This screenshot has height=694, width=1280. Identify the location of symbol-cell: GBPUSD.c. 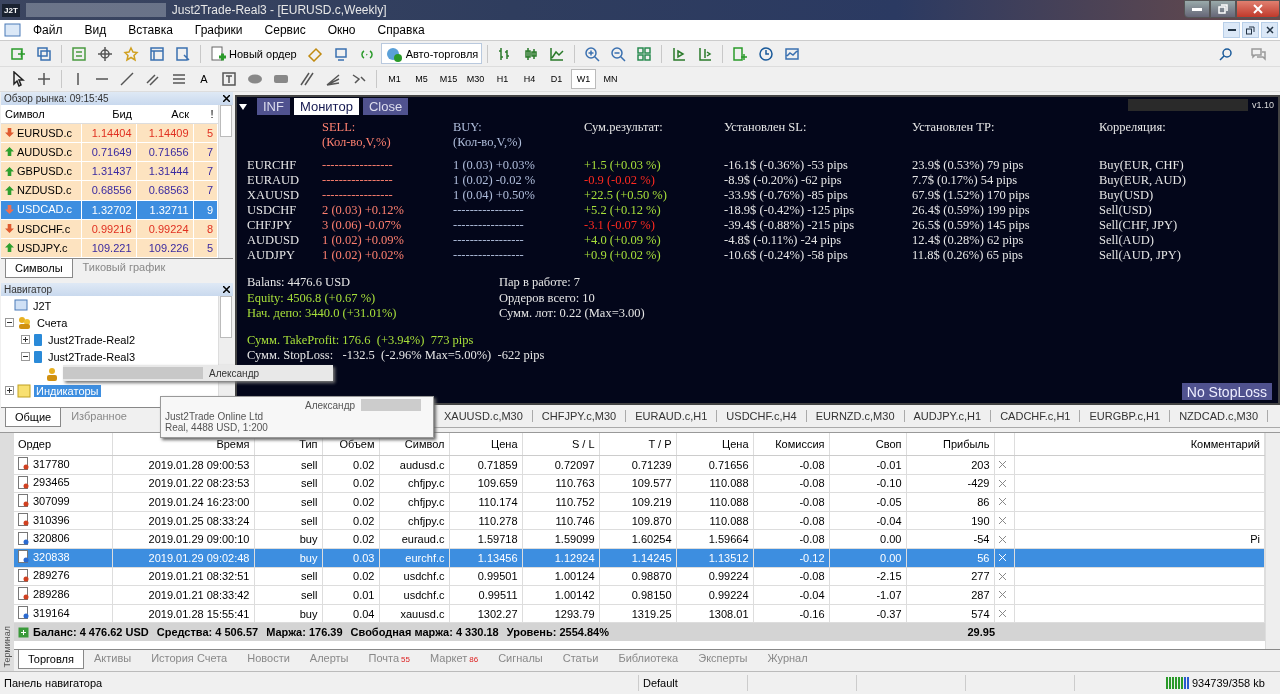
(41, 171).